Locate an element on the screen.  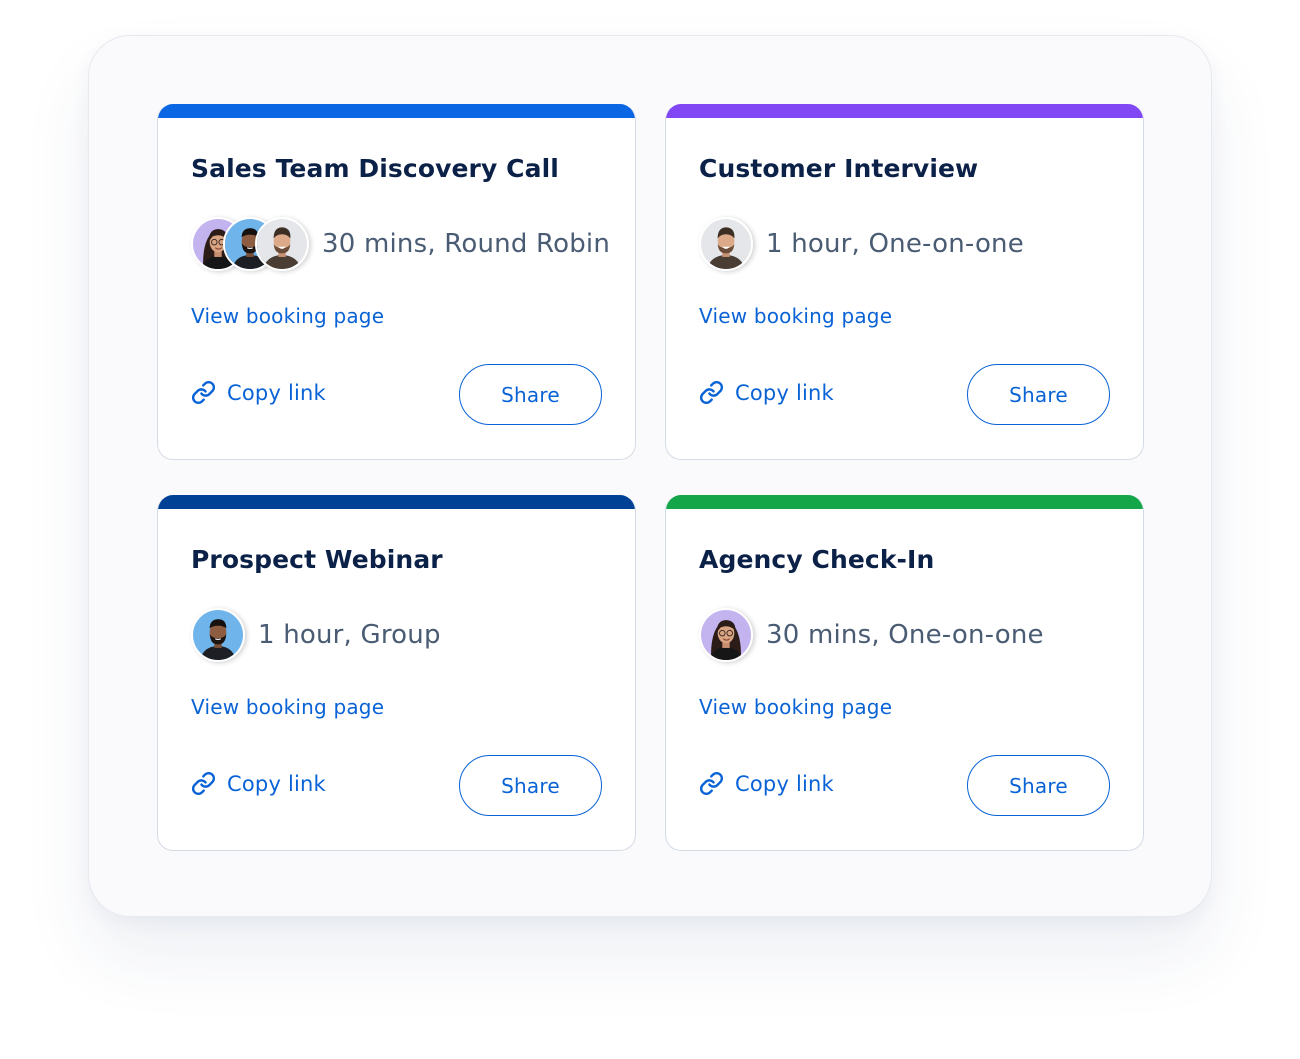
event-duration-type: 1 hour, Group is located at coordinates (349, 635).